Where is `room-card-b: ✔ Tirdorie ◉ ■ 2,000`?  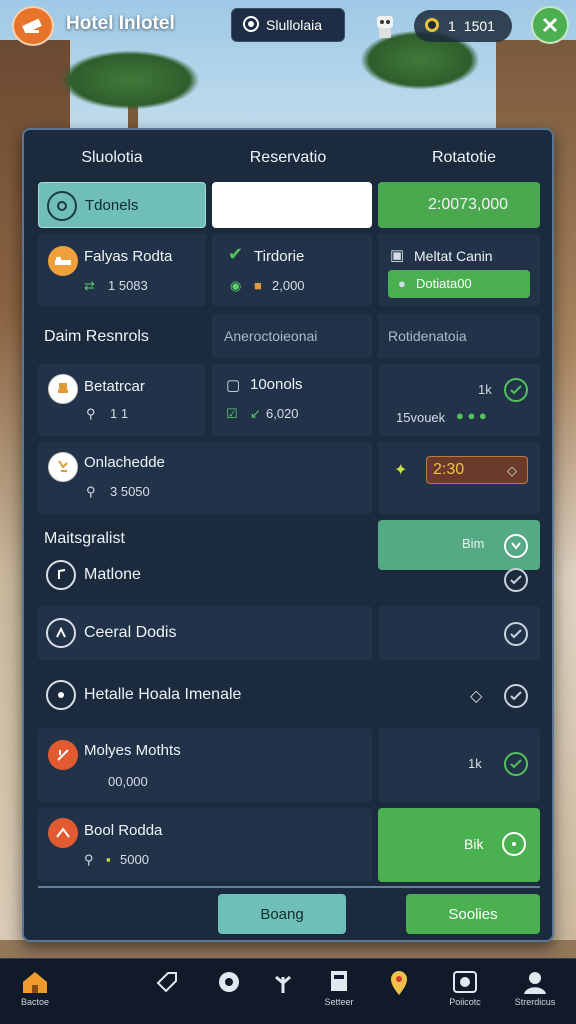
room-card-b: ✔ Tirdorie ◉ ■ 2,000 is located at coordinates (292, 270).